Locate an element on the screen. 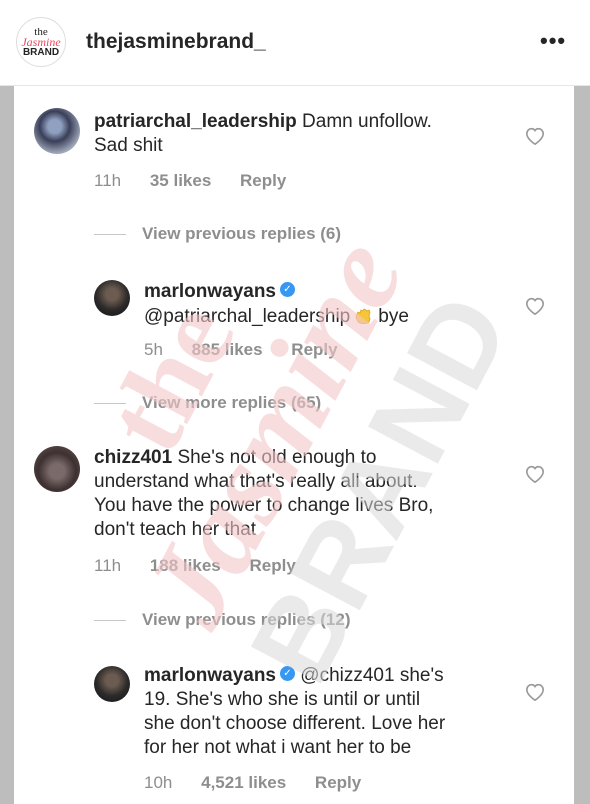 The height and width of the screenshot is (804, 590). comment-text: @chizz401 she's is located at coordinates (372, 675).